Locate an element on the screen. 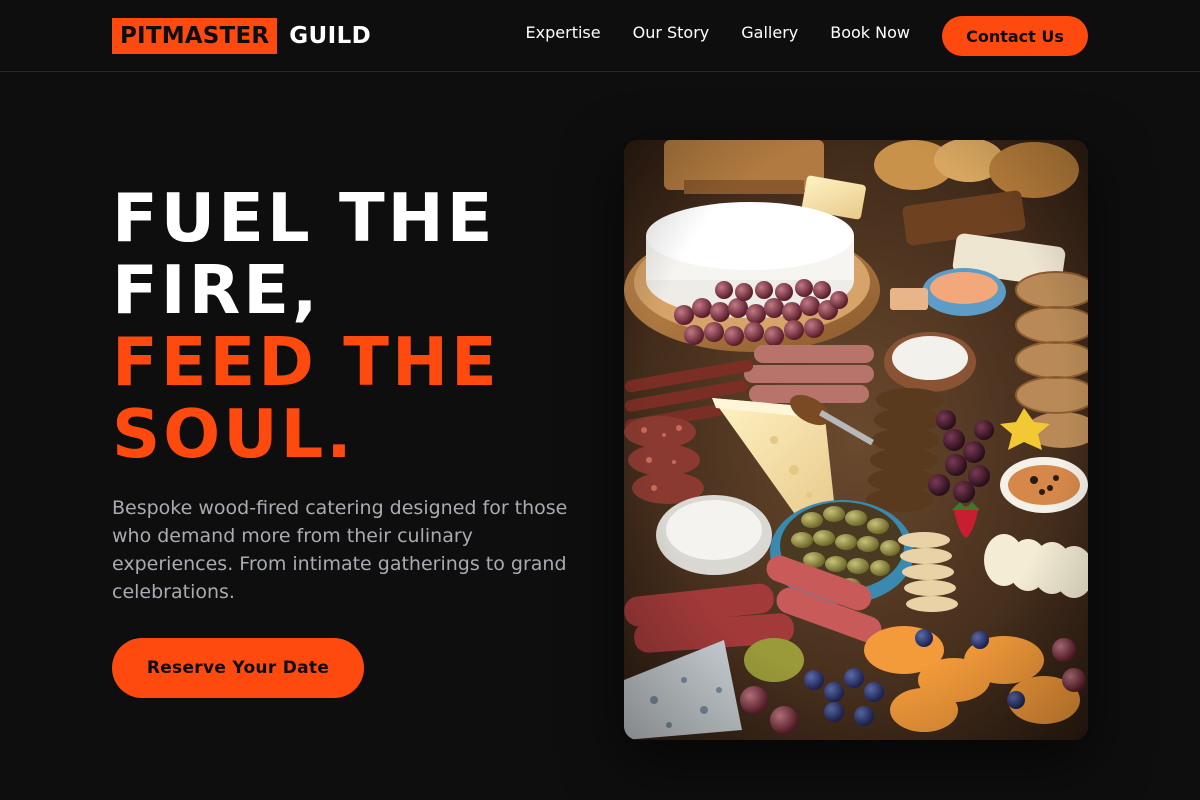 This screenshot has height=800, width=1200. hero-headline: FUEL THE FIRE, FEED THE SOUL. is located at coordinates (352, 326).